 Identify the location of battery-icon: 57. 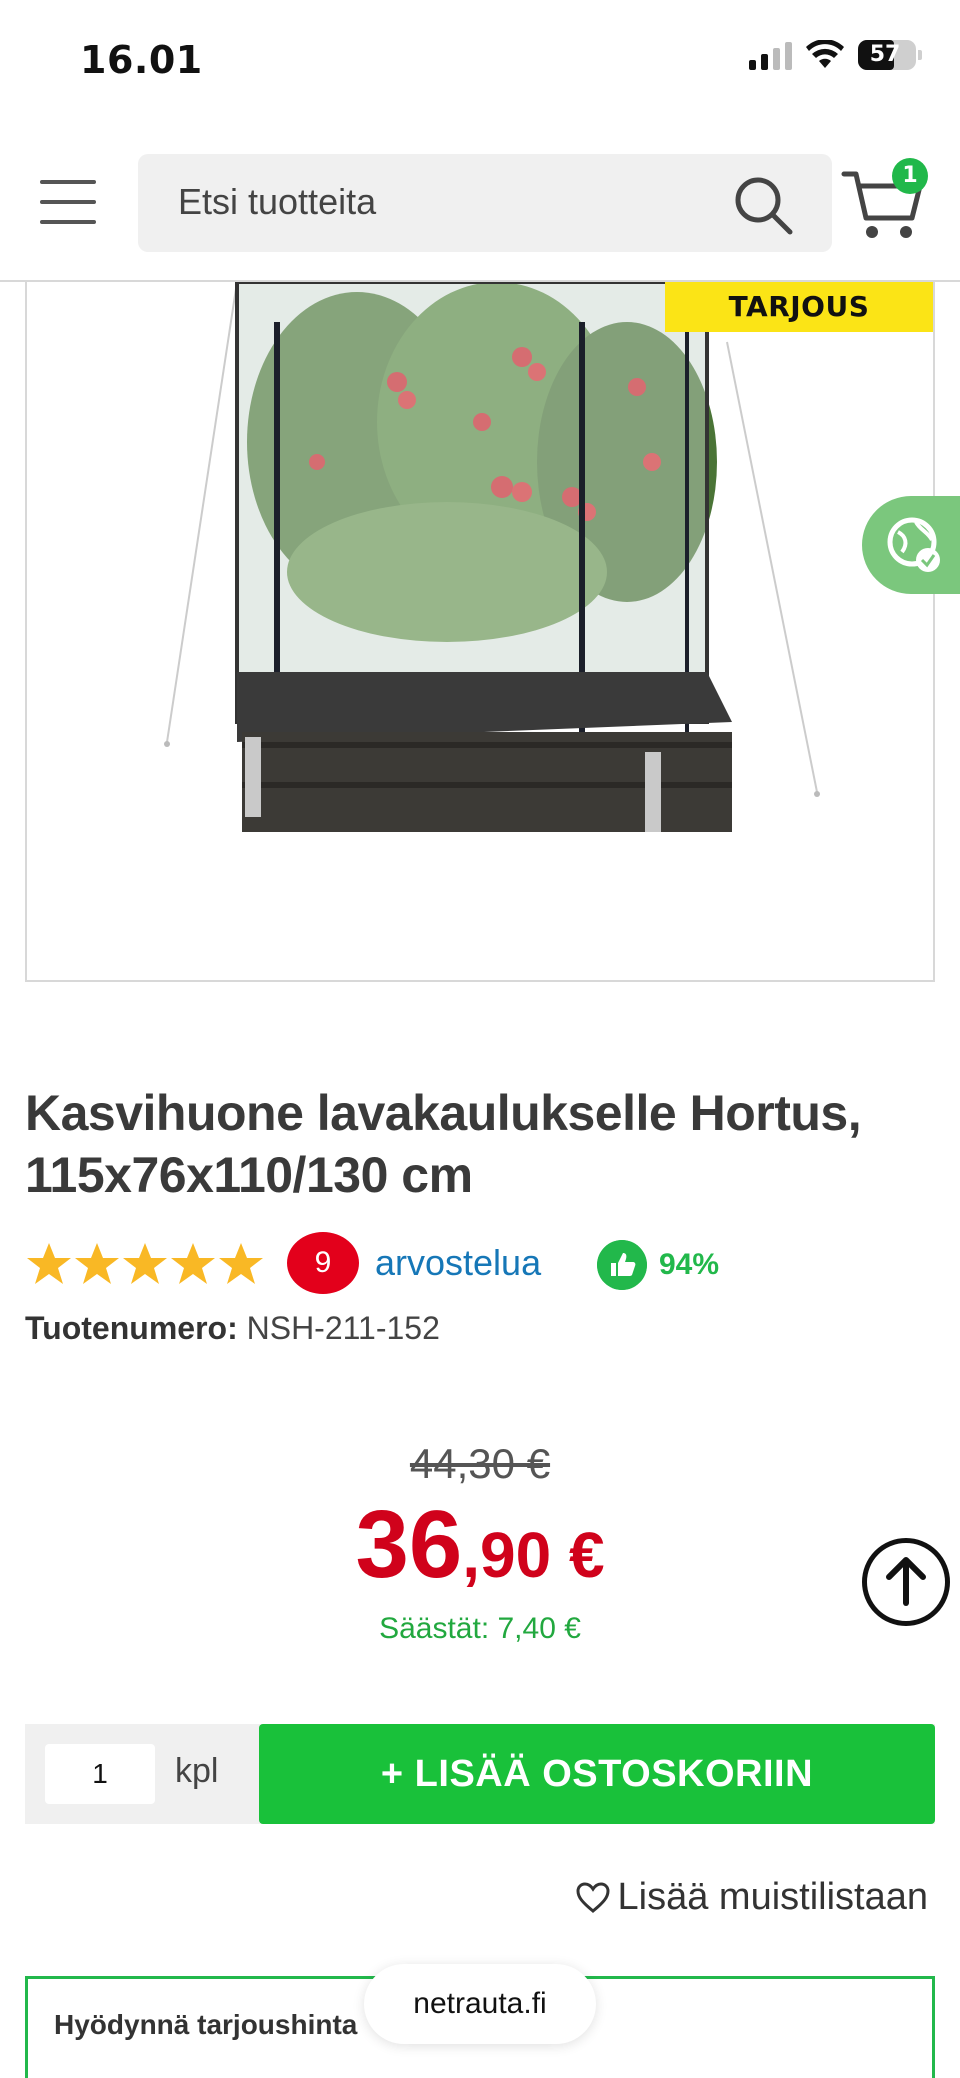
(890, 55).